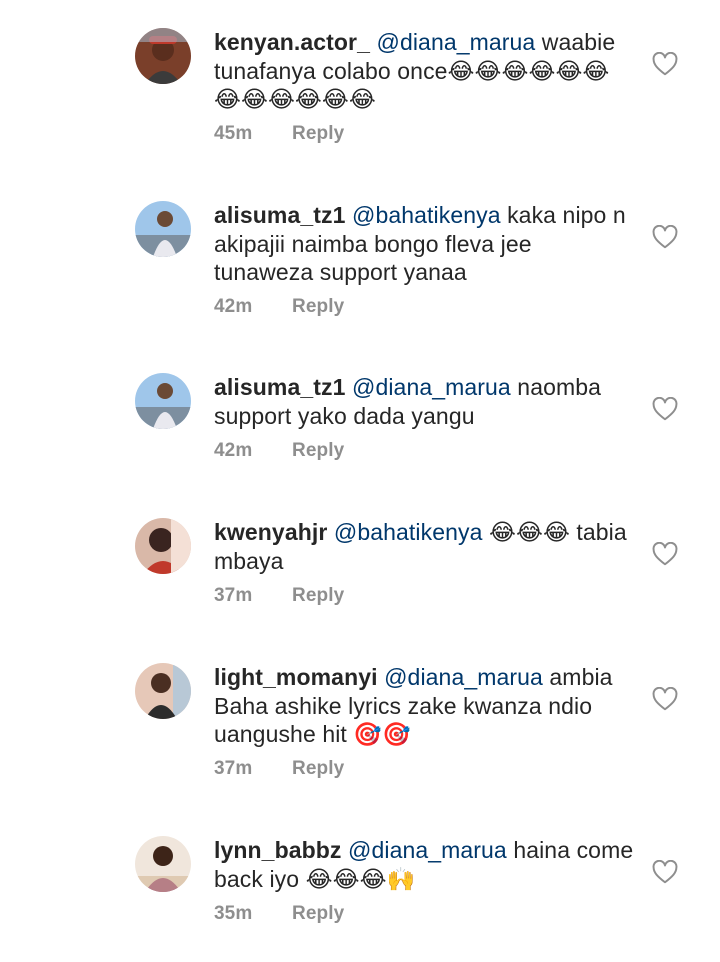 This screenshot has height=962, width=720. I want to click on comment-time: 35m, so click(233, 913).